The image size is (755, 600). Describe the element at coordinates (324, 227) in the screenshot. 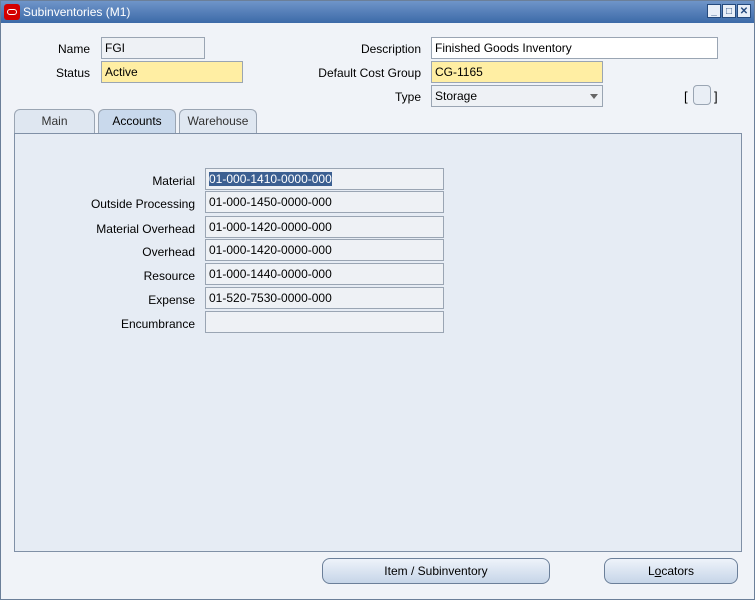

I see `material-overhead-account-field: 01-000-1420-0000-000` at that location.